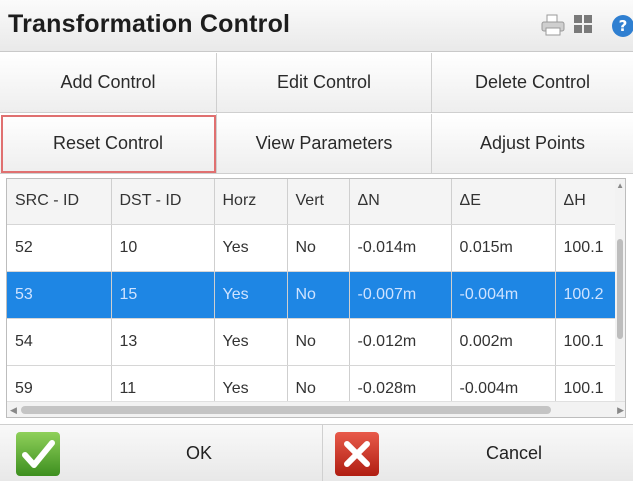  What do you see at coordinates (163, 295) in the screenshot?
I see `cell-dst-id: 15` at bounding box center [163, 295].